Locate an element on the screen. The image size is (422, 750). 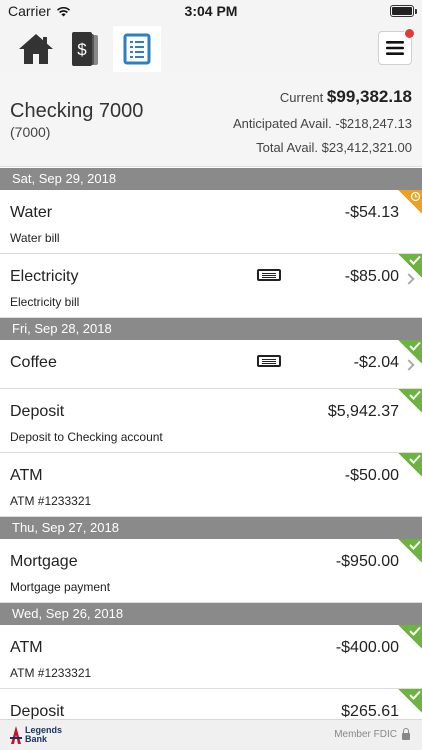
lock-icon is located at coordinates (406, 733).